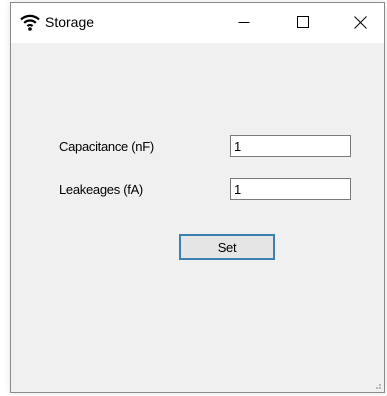 This screenshot has width=387, height=396. What do you see at coordinates (197, 23) in the screenshot?
I see `title-bar: Storage` at bounding box center [197, 23].